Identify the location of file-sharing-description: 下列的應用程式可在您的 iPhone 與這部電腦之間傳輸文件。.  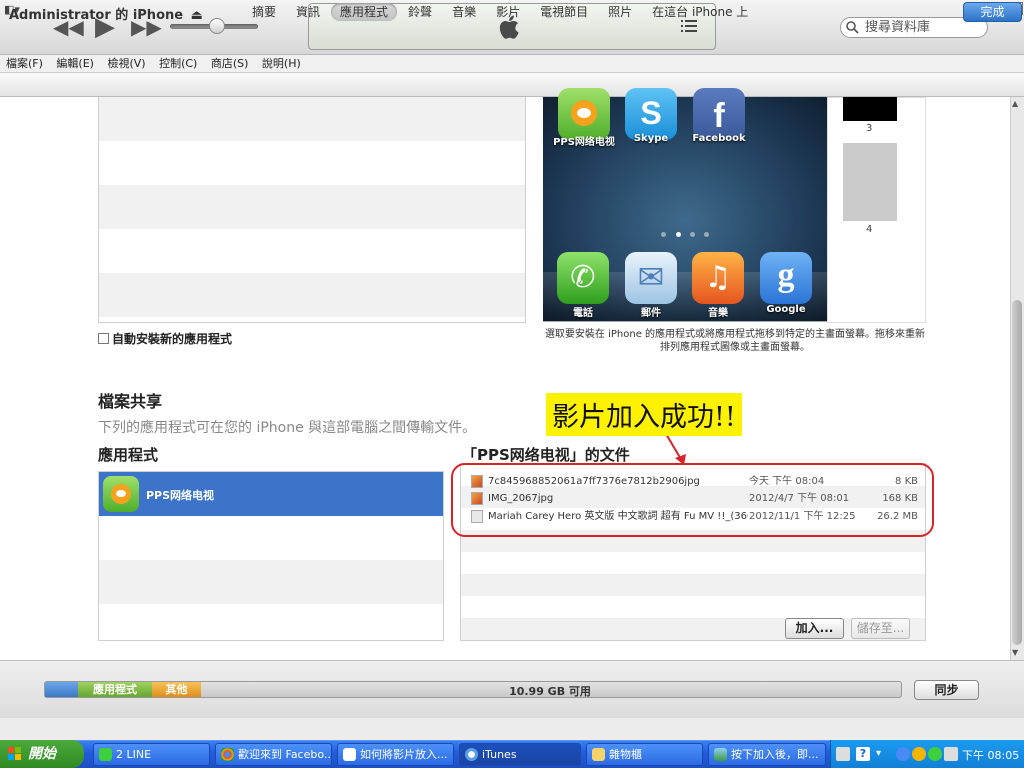
(287, 428).